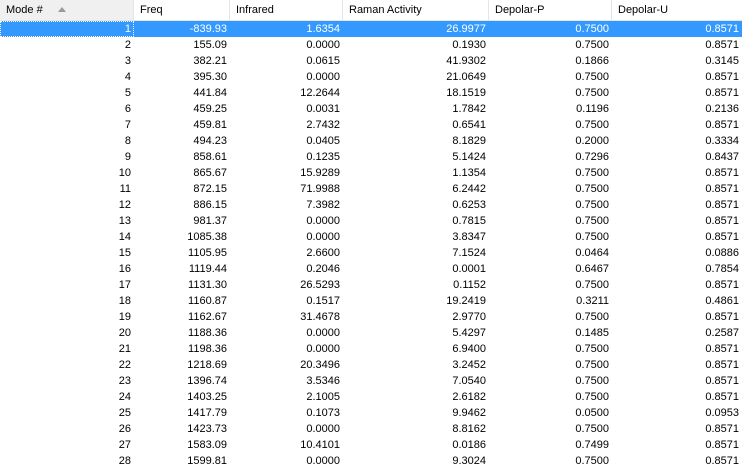  Describe the element at coordinates (207, 317) in the screenshot. I see `freq-cell: 1162.67` at that location.